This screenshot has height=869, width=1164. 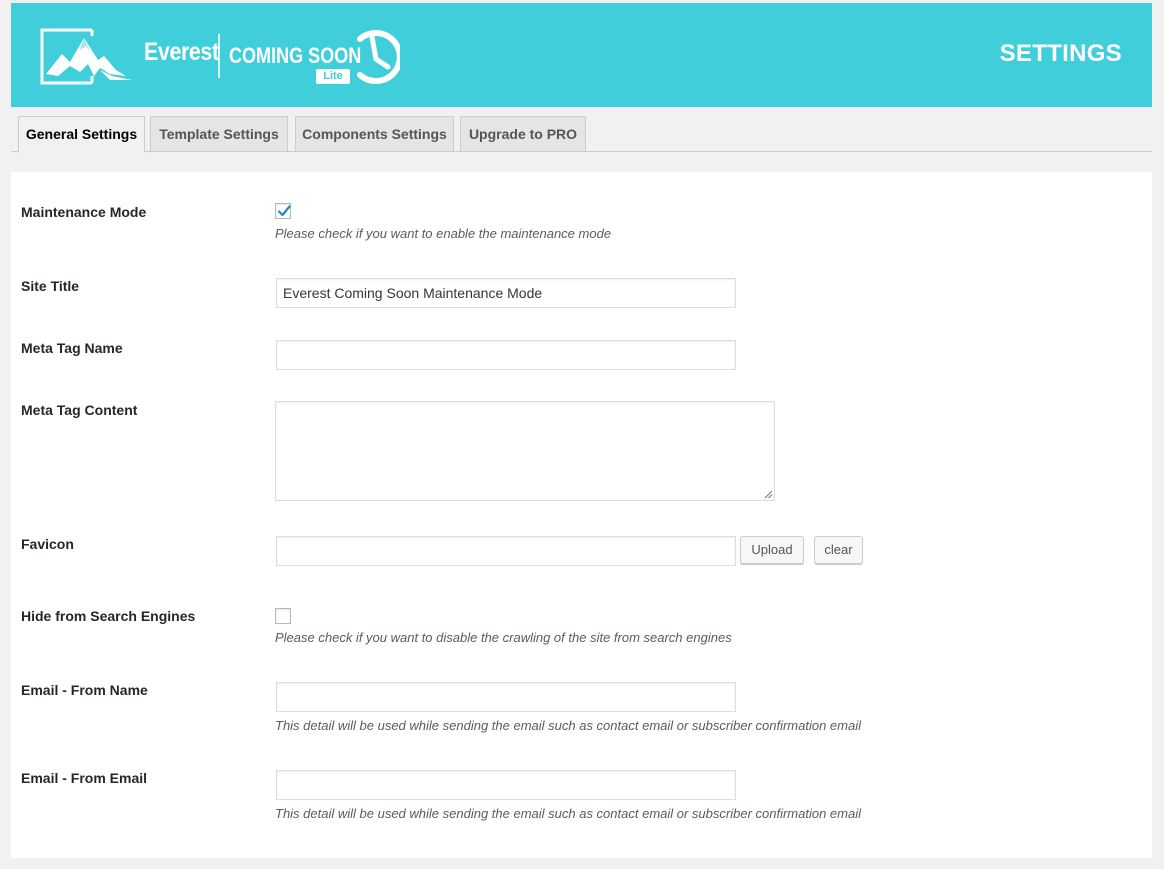 I want to click on email-from-email-input, so click(x=506, y=785).